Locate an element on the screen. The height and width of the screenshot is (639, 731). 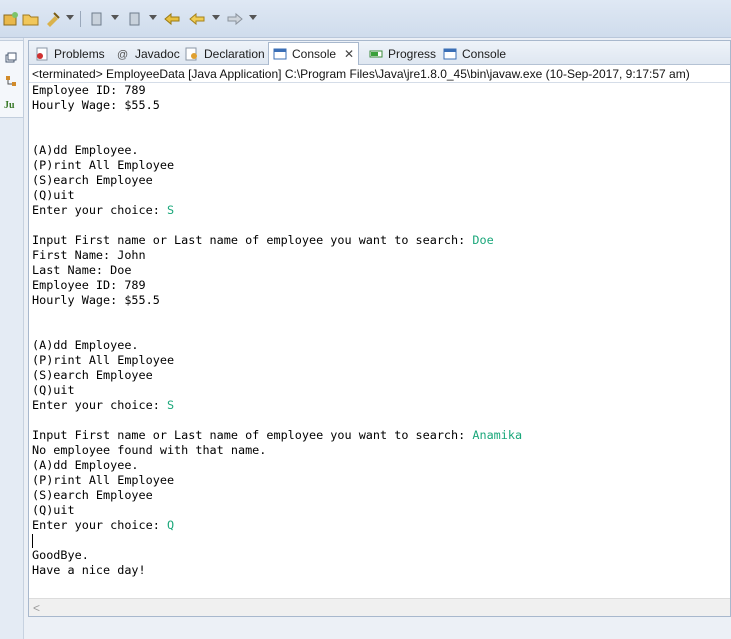
debug-dropdown-icon is located at coordinates (115, 17).